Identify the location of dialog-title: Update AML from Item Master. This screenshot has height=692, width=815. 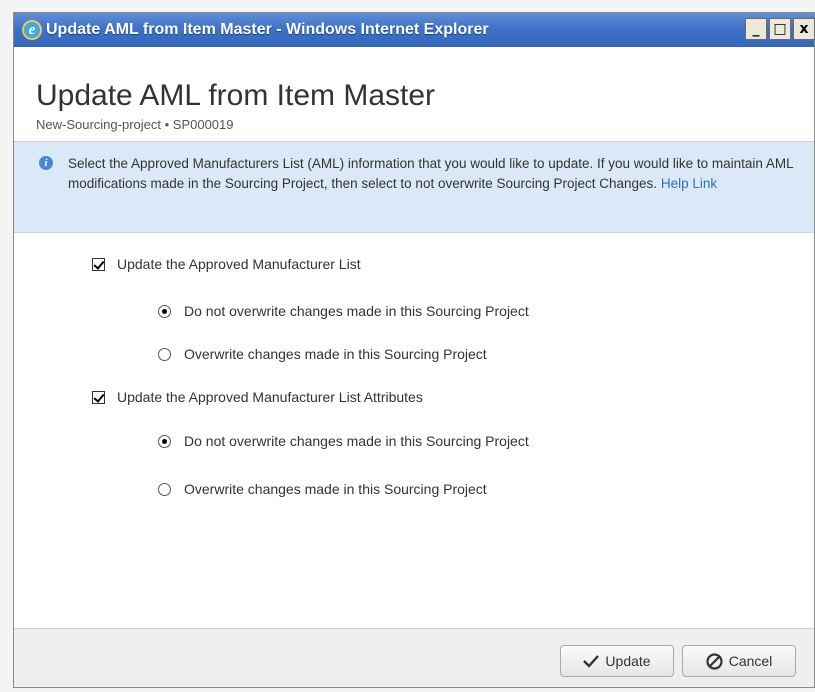
(236, 95).